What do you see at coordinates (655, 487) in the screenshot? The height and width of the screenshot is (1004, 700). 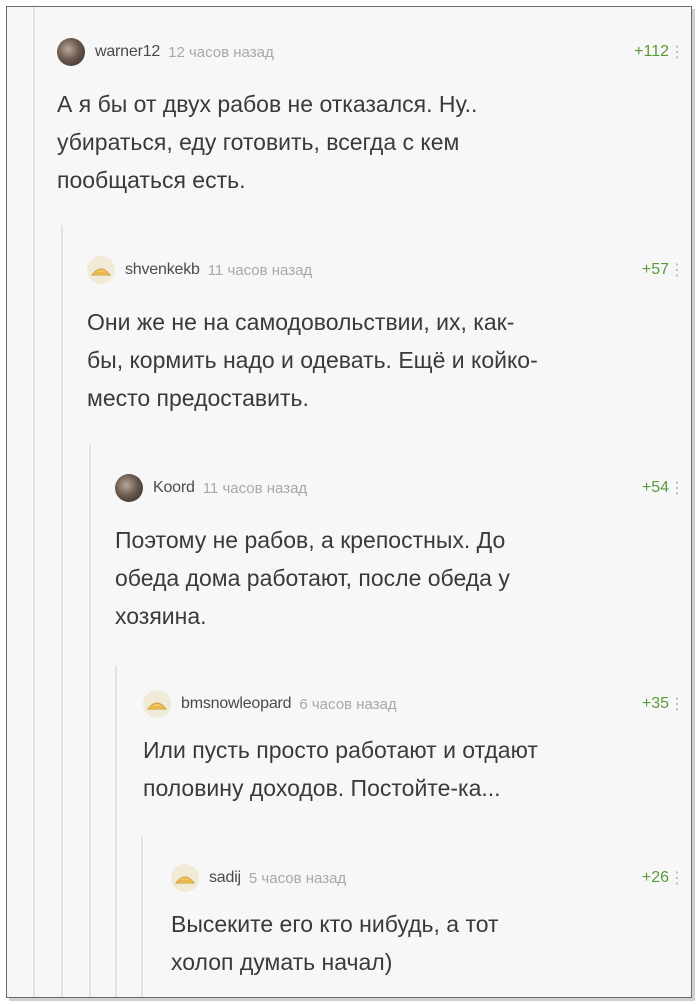 I see `comment-rating: +54` at bounding box center [655, 487].